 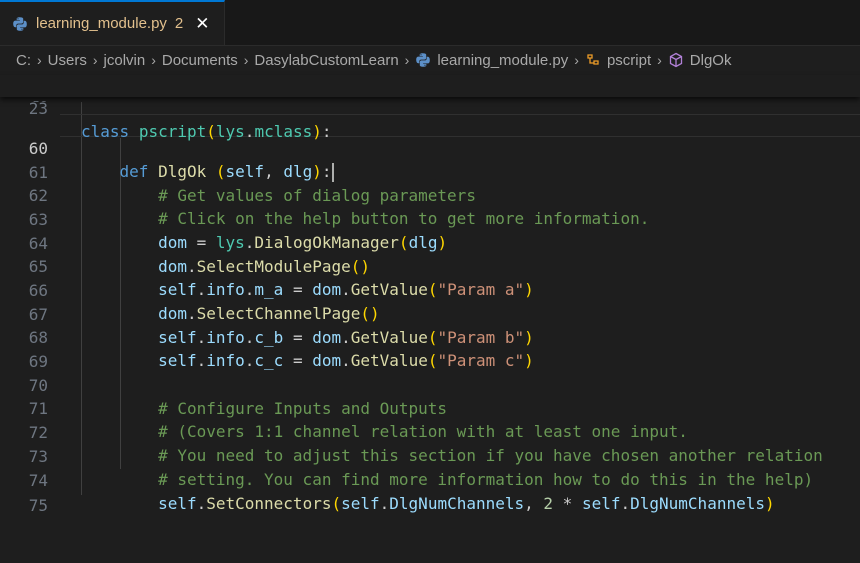 I want to click on code-line: 66 dom.SelectChannelPage(), so click(x=430, y=289).